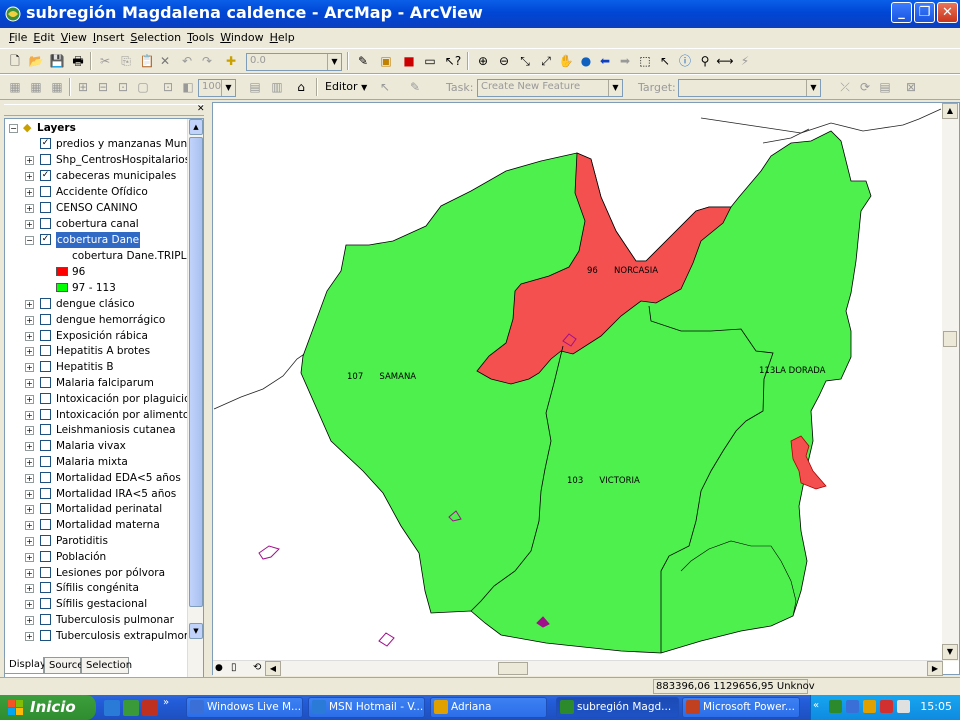 The image size is (960, 720). I want to click on new-icon: 🗋, so click(15, 61).